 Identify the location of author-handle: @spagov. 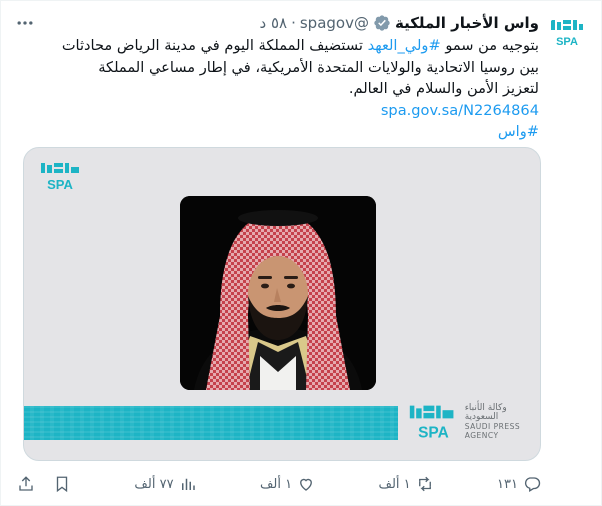
(334, 23).